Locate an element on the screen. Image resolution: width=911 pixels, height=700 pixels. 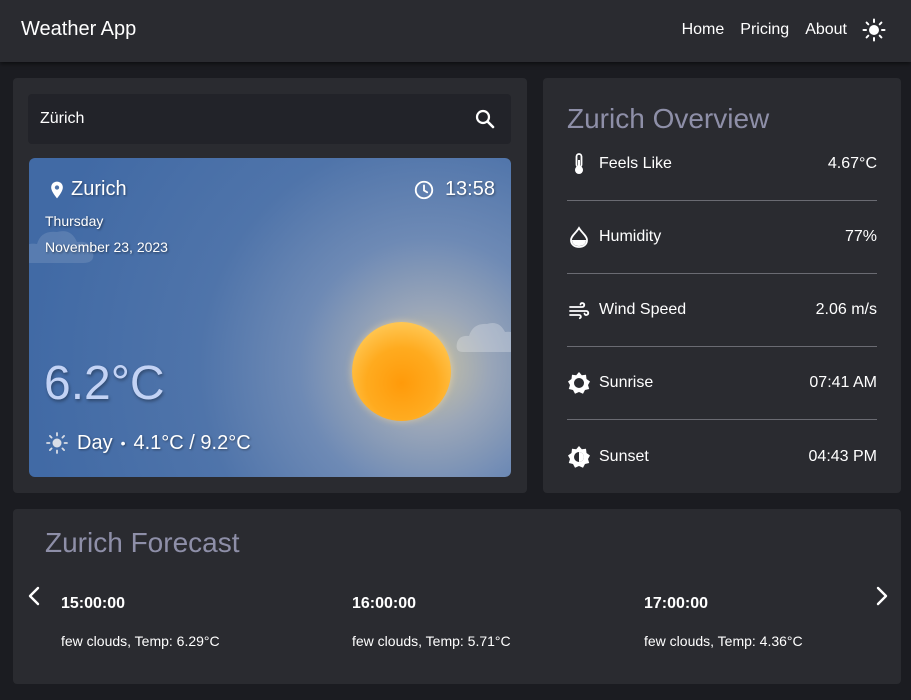
overview-label: Sunset is located at coordinates (624, 456).